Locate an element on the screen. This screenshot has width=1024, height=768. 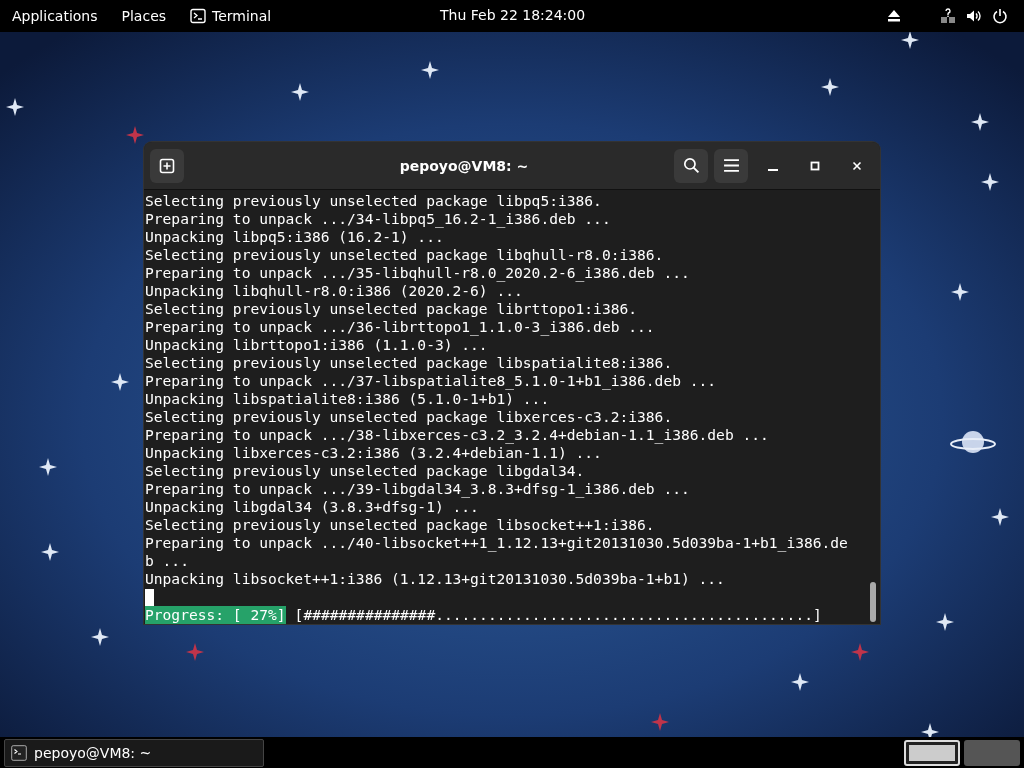
power-icon is located at coordinates (1000, 16).